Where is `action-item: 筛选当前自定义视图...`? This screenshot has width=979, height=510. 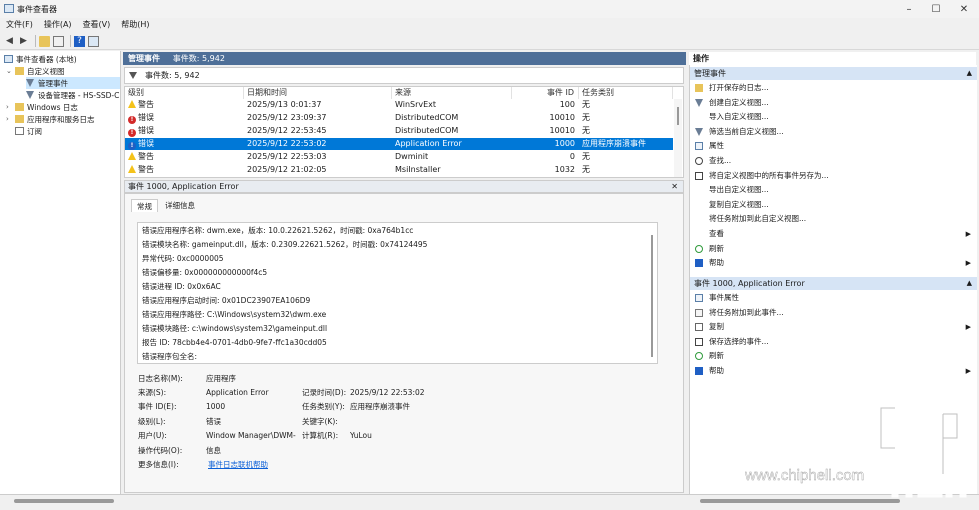 action-item: 筛选当前自定义视图... is located at coordinates (833, 132).